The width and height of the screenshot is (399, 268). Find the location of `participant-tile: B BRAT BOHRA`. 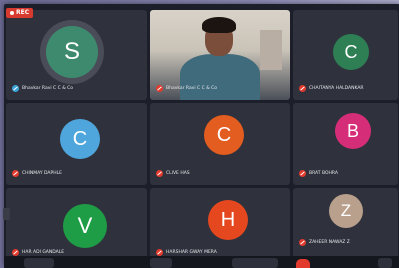

participant-tile: B BRAT BOHRA is located at coordinates (345, 144).